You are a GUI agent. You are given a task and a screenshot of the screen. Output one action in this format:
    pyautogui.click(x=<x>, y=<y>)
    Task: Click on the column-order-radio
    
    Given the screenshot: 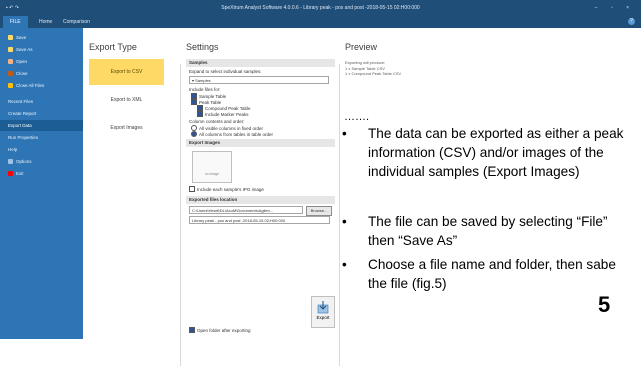 What is the action you would take?
    pyautogui.click(x=194, y=134)
    